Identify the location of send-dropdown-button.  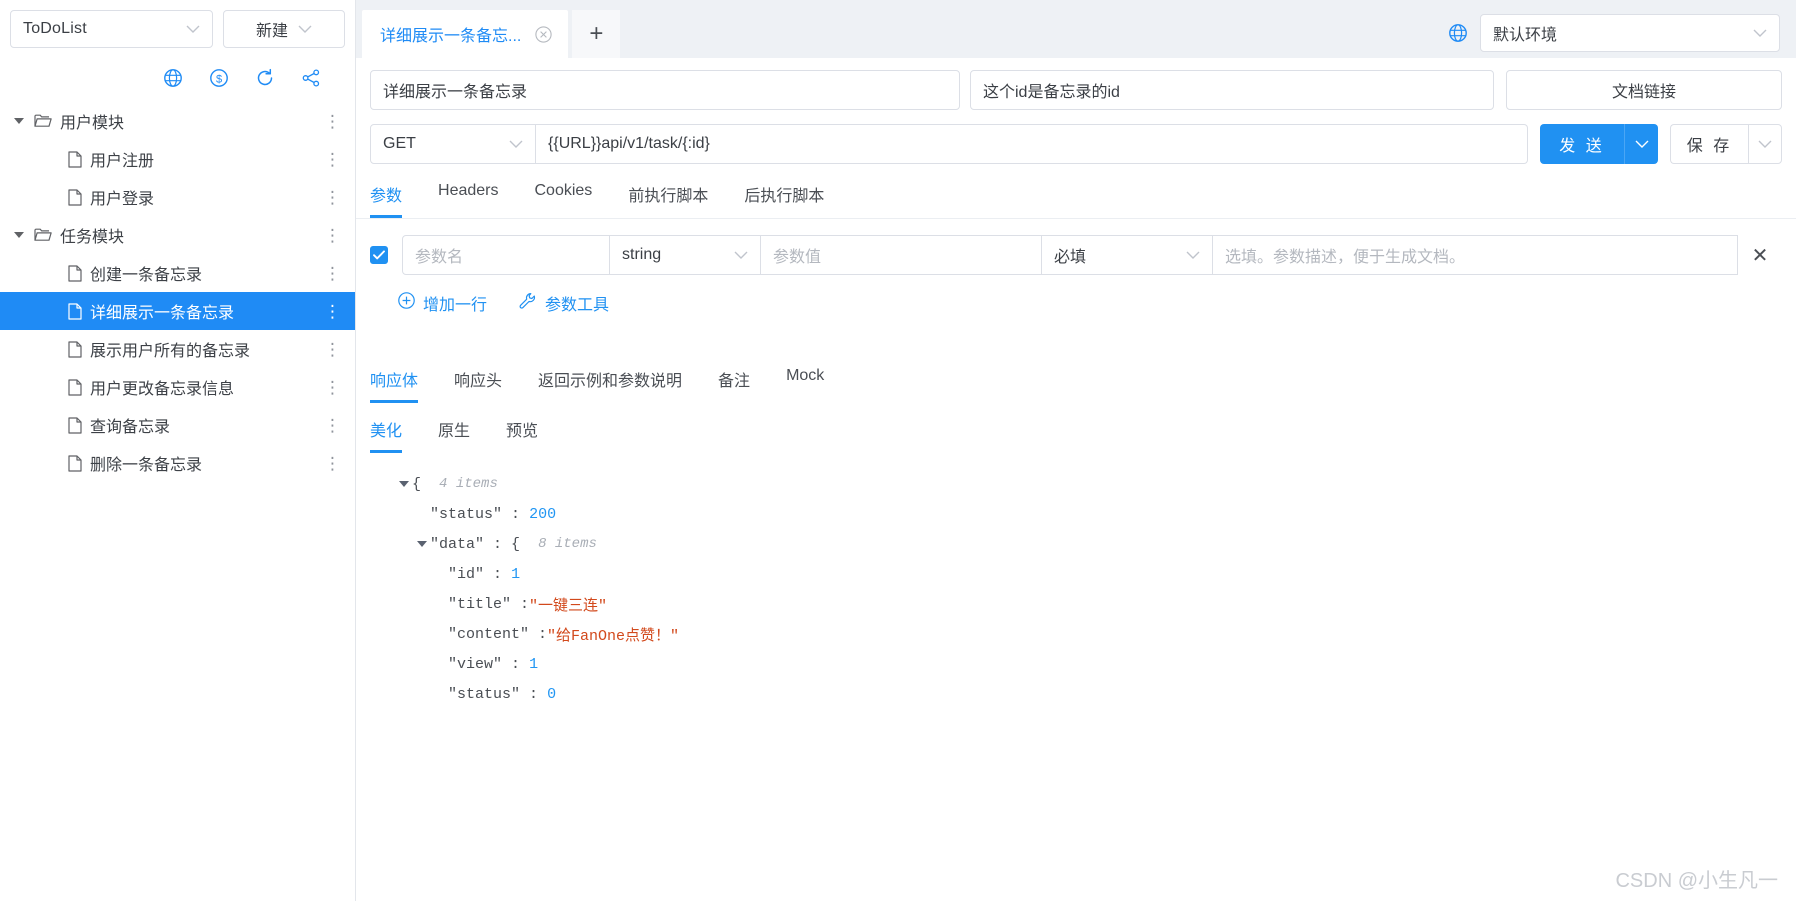
(1641, 144).